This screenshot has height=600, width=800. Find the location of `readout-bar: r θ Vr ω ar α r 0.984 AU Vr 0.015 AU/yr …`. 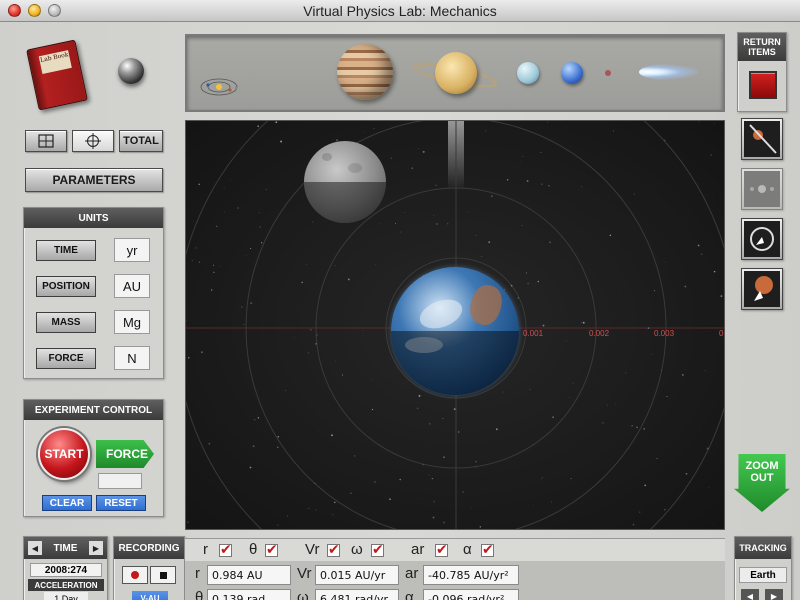

readout-bar: r θ Vr ω ar α r 0.984 AU Vr 0.015 AU/yr … is located at coordinates (455, 569).